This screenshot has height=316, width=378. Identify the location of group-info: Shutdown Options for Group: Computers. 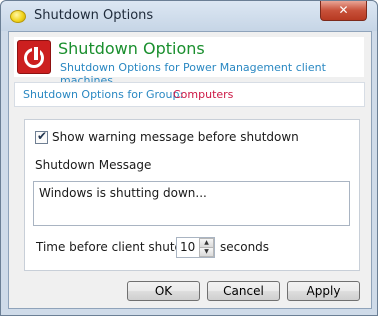
(189, 94).